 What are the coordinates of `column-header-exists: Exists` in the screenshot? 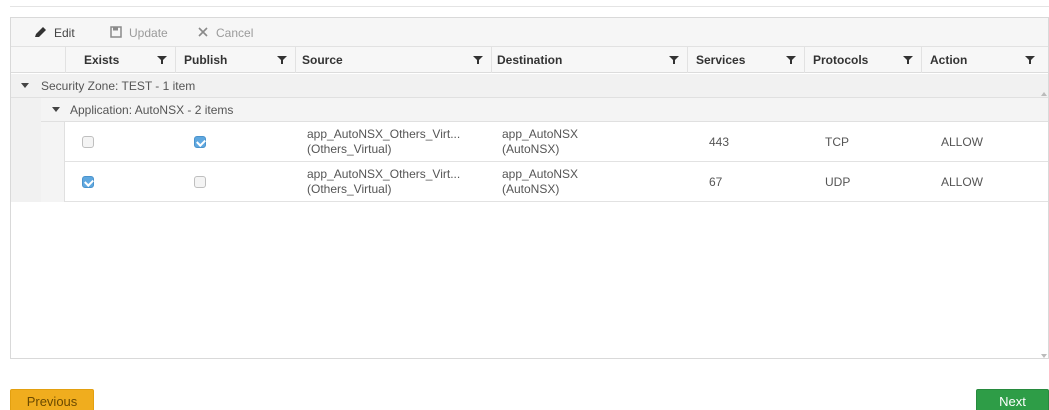 It's located at (120, 60).